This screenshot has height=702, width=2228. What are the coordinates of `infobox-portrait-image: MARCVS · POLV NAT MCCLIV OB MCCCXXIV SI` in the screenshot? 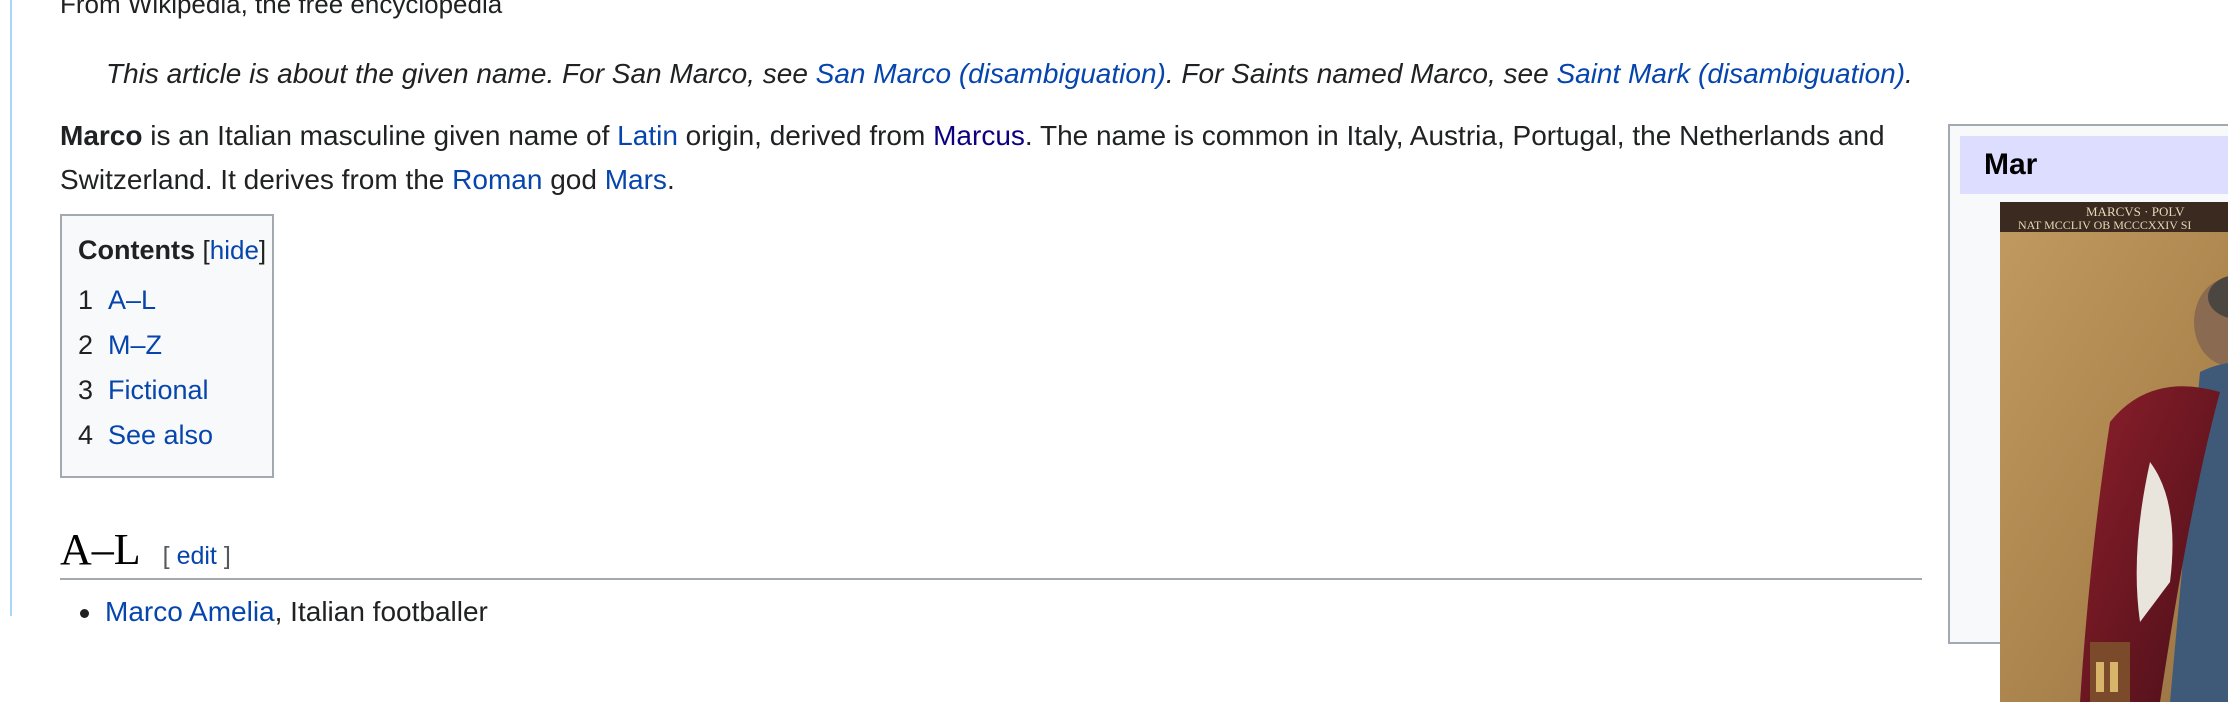 It's located at (2114, 452).